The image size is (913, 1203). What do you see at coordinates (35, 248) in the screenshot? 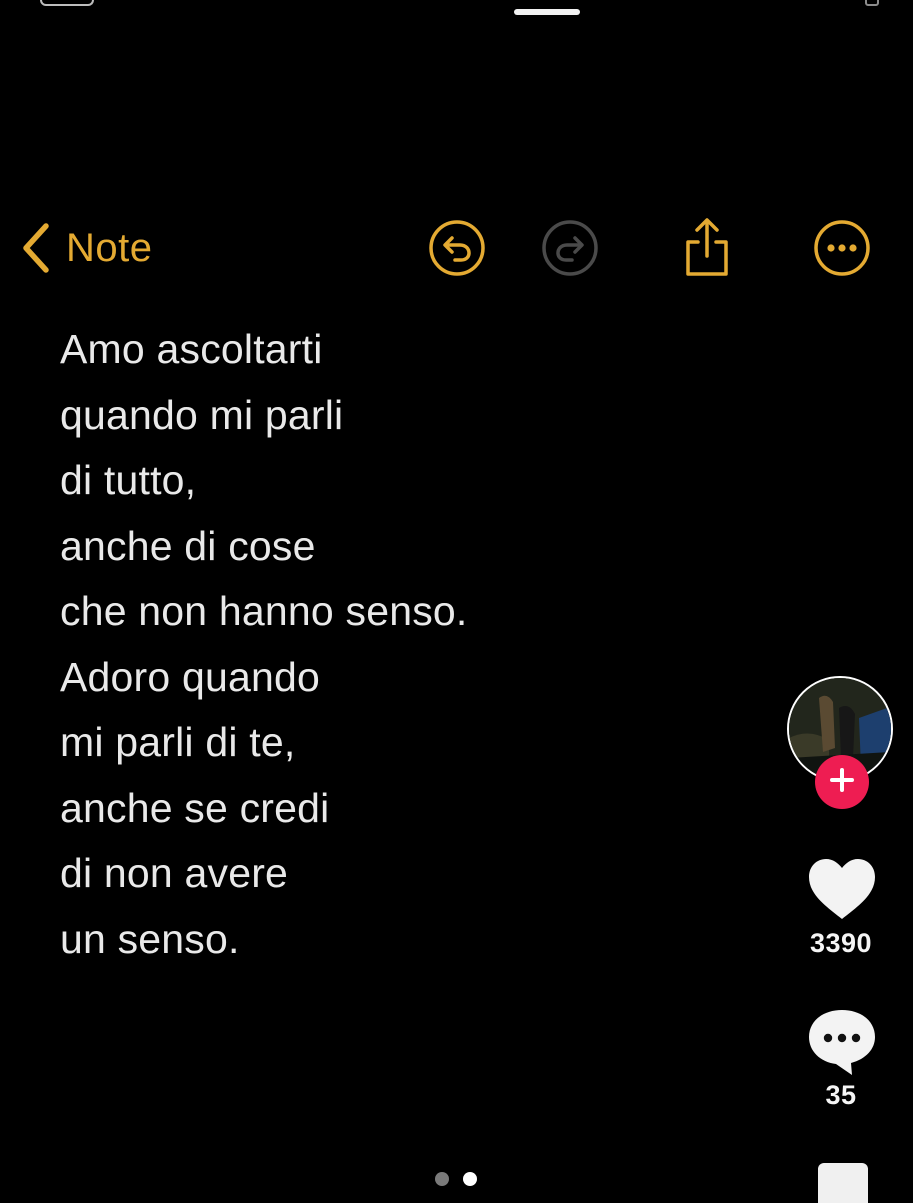
I see `chevron-left-icon` at bounding box center [35, 248].